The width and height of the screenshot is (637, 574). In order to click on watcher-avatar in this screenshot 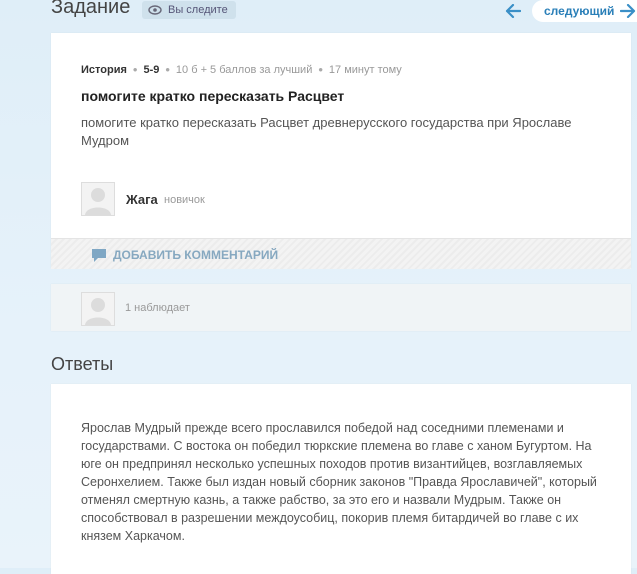, I will do `click(98, 309)`.